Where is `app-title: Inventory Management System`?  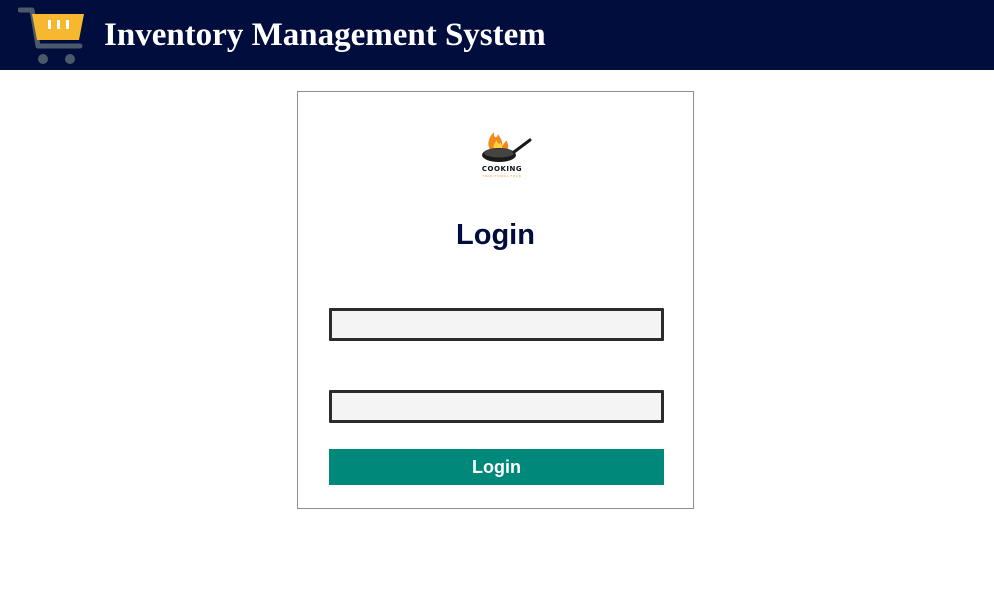
app-title: Inventory Management System is located at coordinates (325, 35).